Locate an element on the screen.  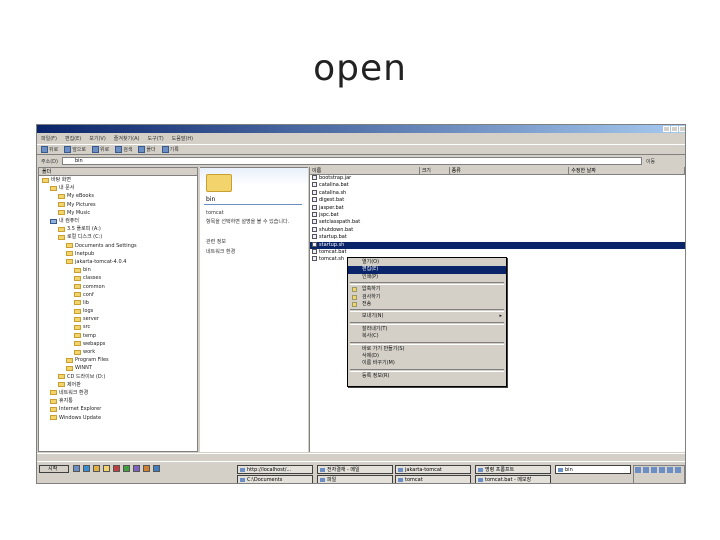
context-menu-item: 편집(E) is located at coordinates (427, 270).